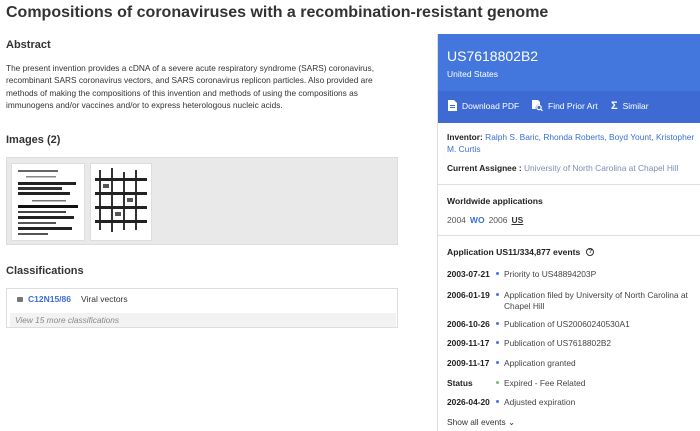 Image resolution: width=700 pixels, height=431 pixels. Describe the element at coordinates (569, 62) in the screenshot. I see `patent-header: US7618802B2 United States` at that location.